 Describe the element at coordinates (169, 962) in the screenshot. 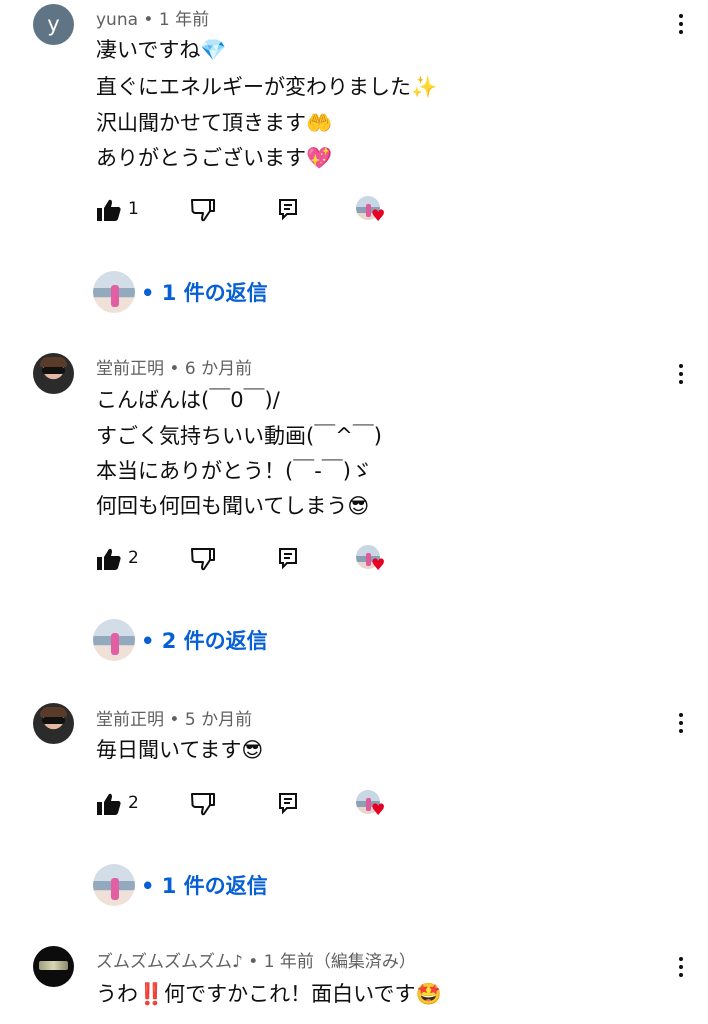

I see `author-name: ズムズムズムズム♪` at that location.